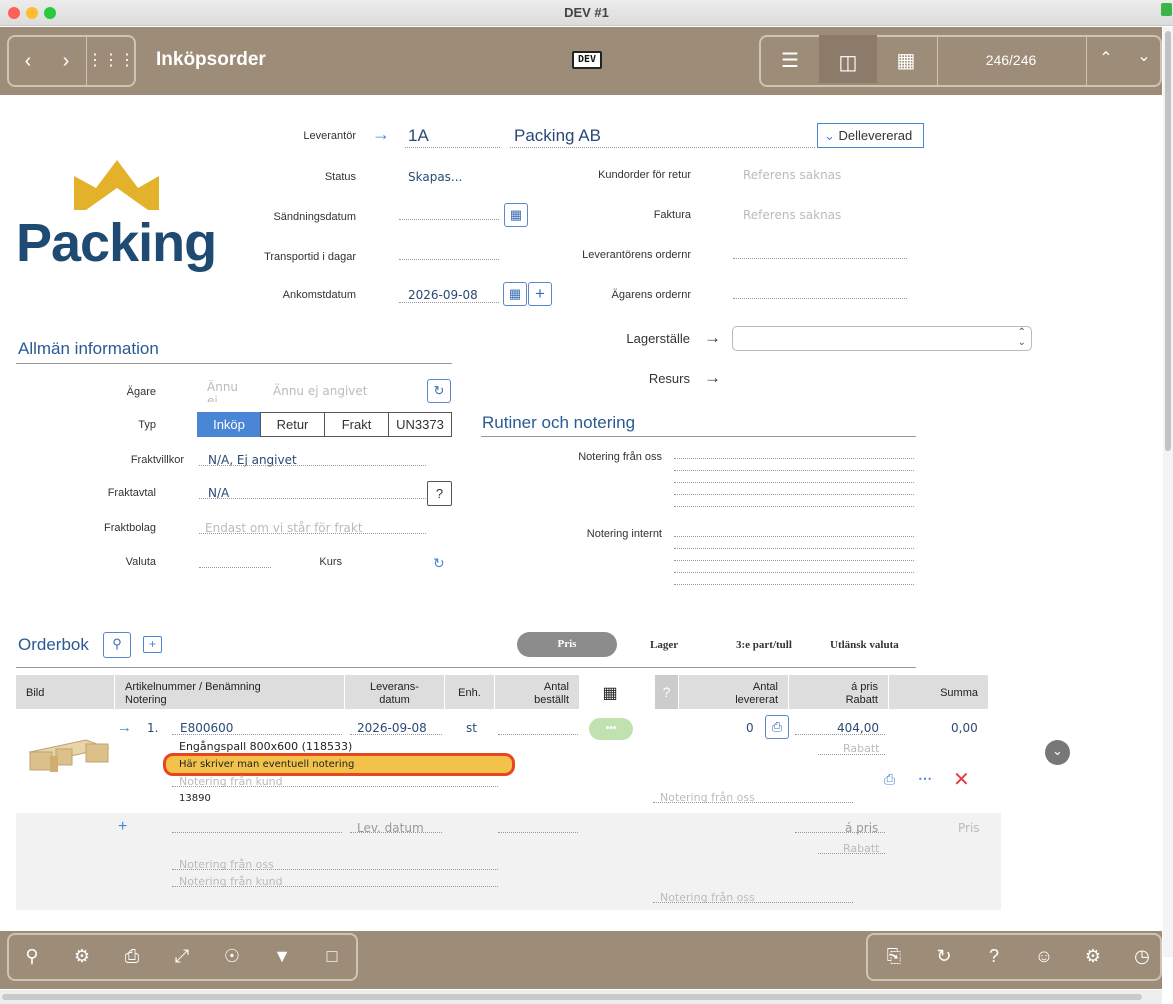 The width and height of the screenshot is (1173, 1004). What do you see at coordinates (282, 956) in the screenshot?
I see `filter-icon: ▼` at bounding box center [282, 956].